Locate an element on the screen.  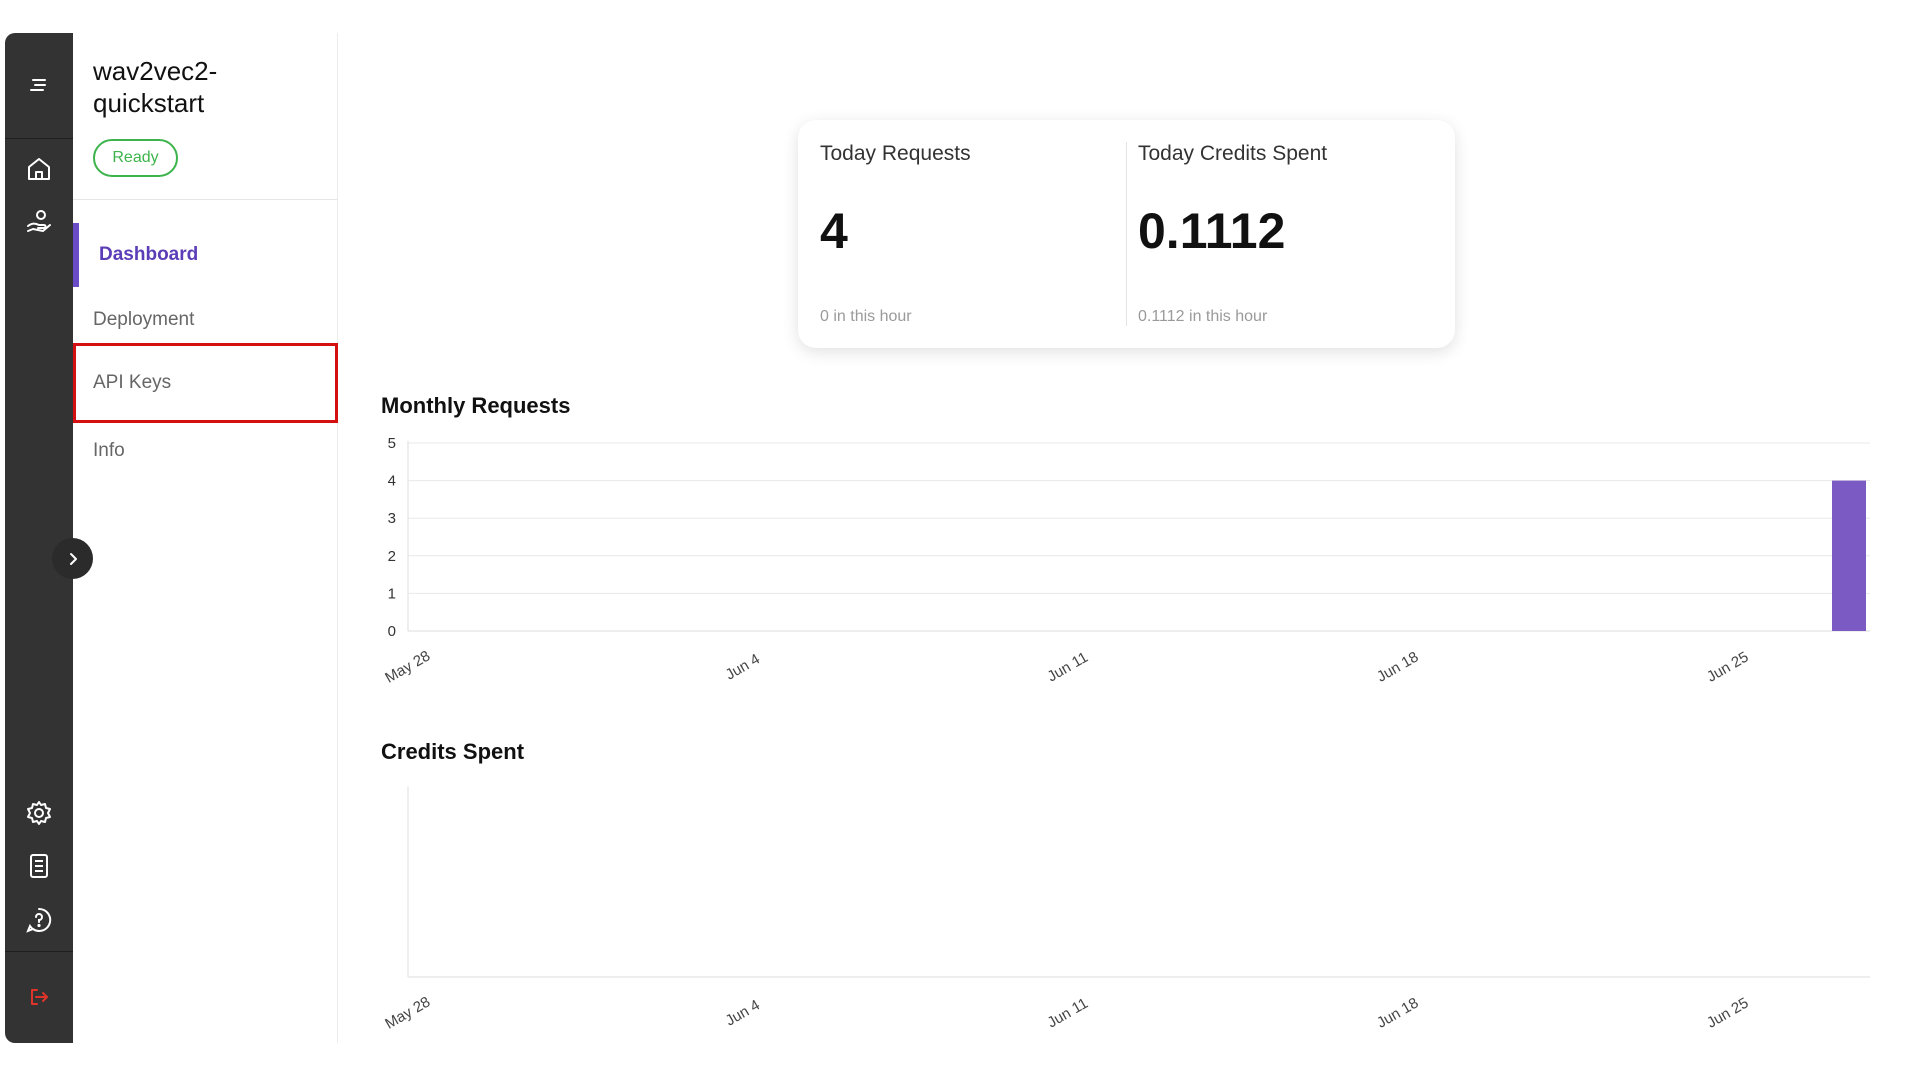
expand-sidebar-button is located at coordinates (72, 558).